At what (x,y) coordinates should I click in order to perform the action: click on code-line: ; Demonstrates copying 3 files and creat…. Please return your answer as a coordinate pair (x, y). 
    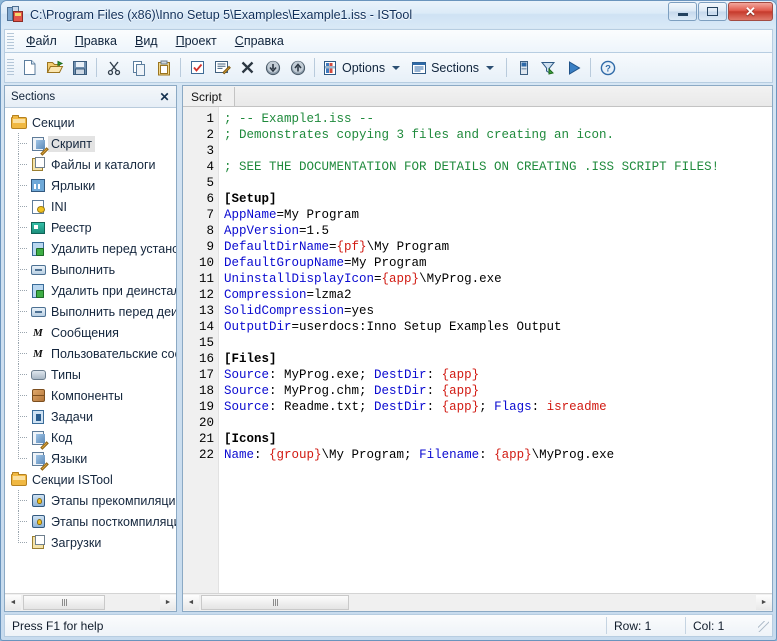
    Looking at the image, I should click on (498, 135).